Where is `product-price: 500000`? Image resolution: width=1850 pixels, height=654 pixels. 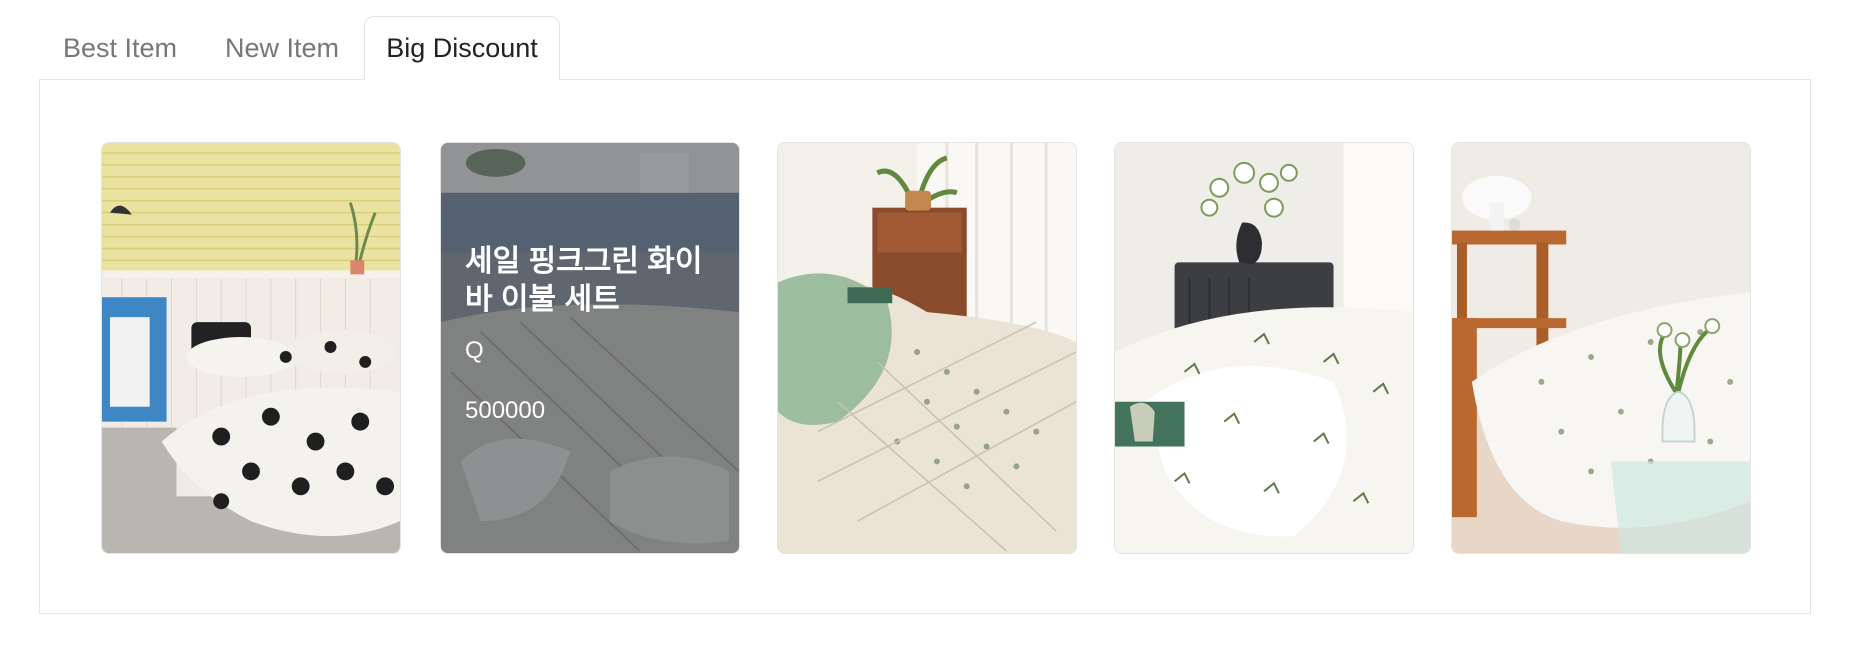
product-price: 500000 is located at coordinates (505, 410).